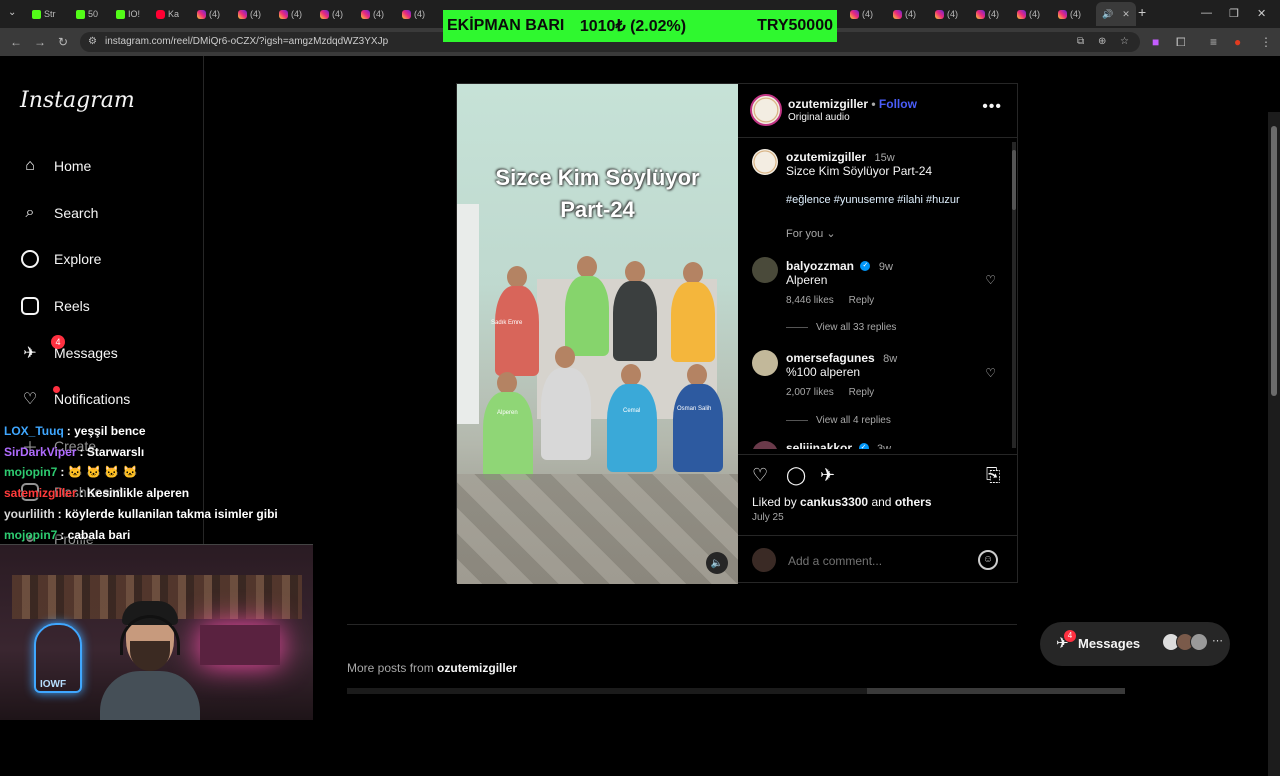  Describe the element at coordinates (87, 14) in the screenshot. I see `browser-tab: 50` at that location.